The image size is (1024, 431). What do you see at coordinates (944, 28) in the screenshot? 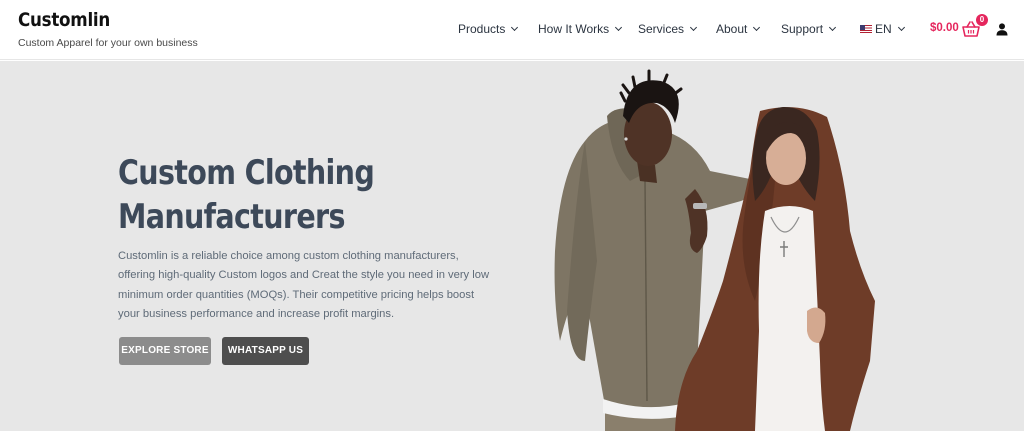
I see `cart-total: $0.00` at bounding box center [944, 28].